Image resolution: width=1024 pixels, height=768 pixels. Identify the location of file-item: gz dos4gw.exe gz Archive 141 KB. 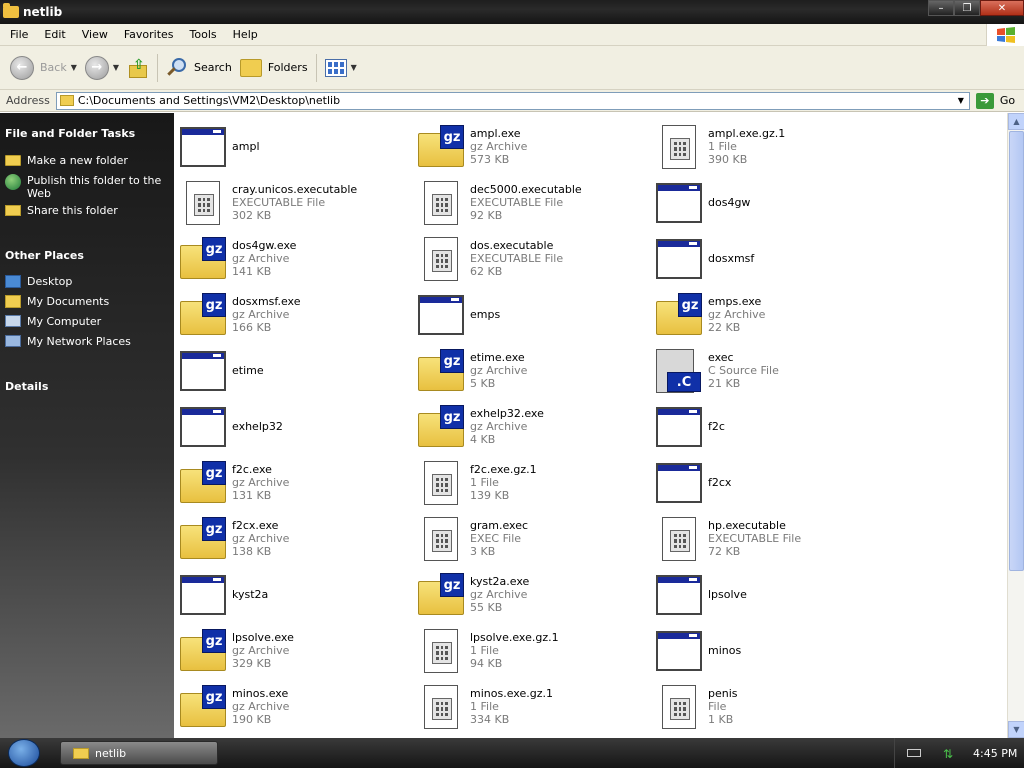
(297, 258).